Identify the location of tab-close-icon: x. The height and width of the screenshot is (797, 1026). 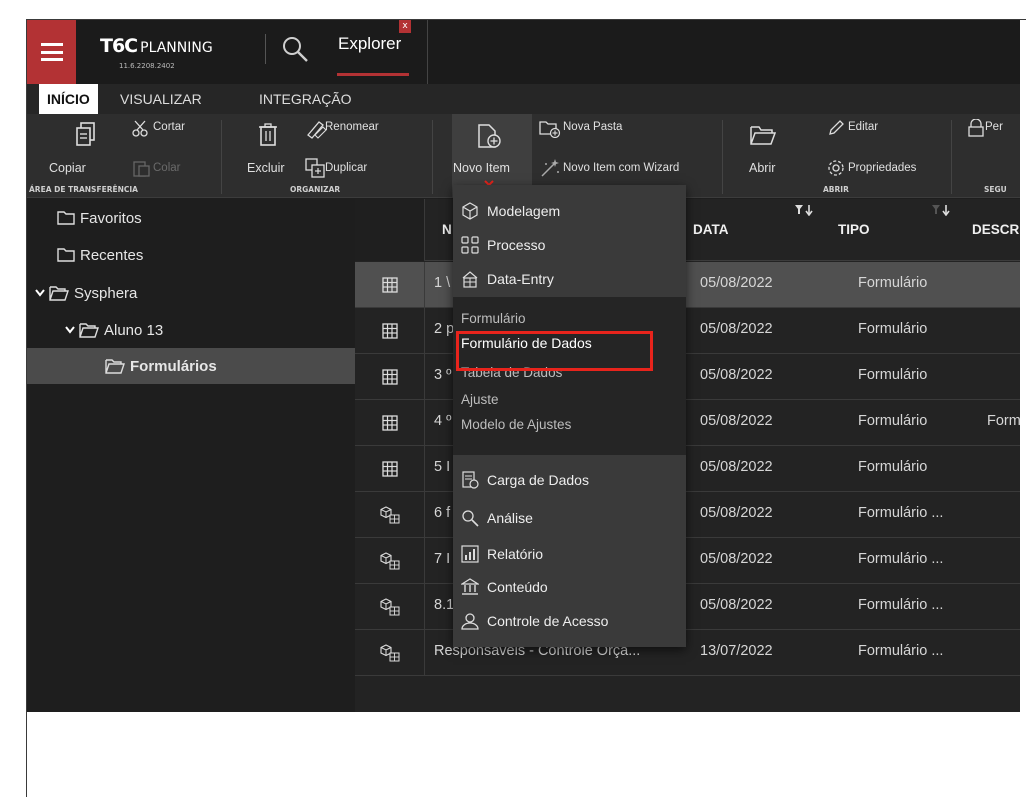
(405, 26).